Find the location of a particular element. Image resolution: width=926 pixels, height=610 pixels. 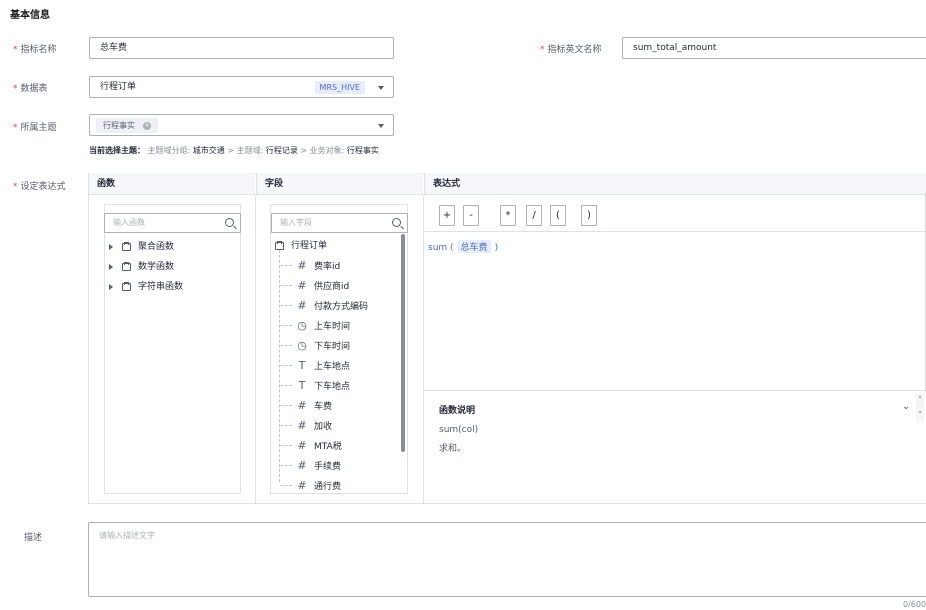

description-scrollbar: ▴ ▾ is located at coordinates (920, 408).